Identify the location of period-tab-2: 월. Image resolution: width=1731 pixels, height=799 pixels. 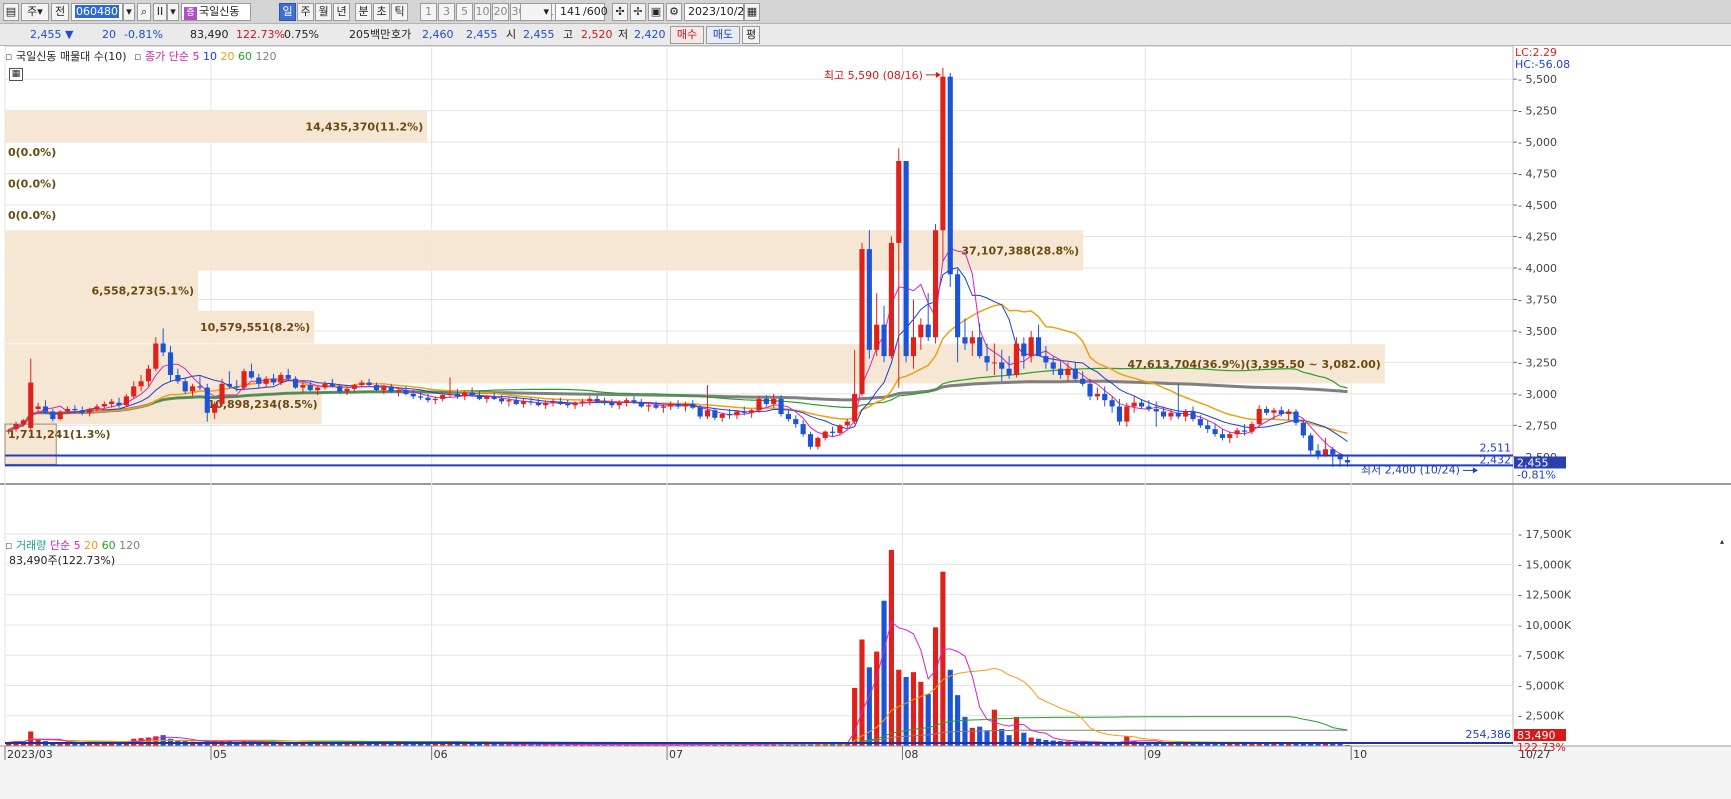
(323, 12).